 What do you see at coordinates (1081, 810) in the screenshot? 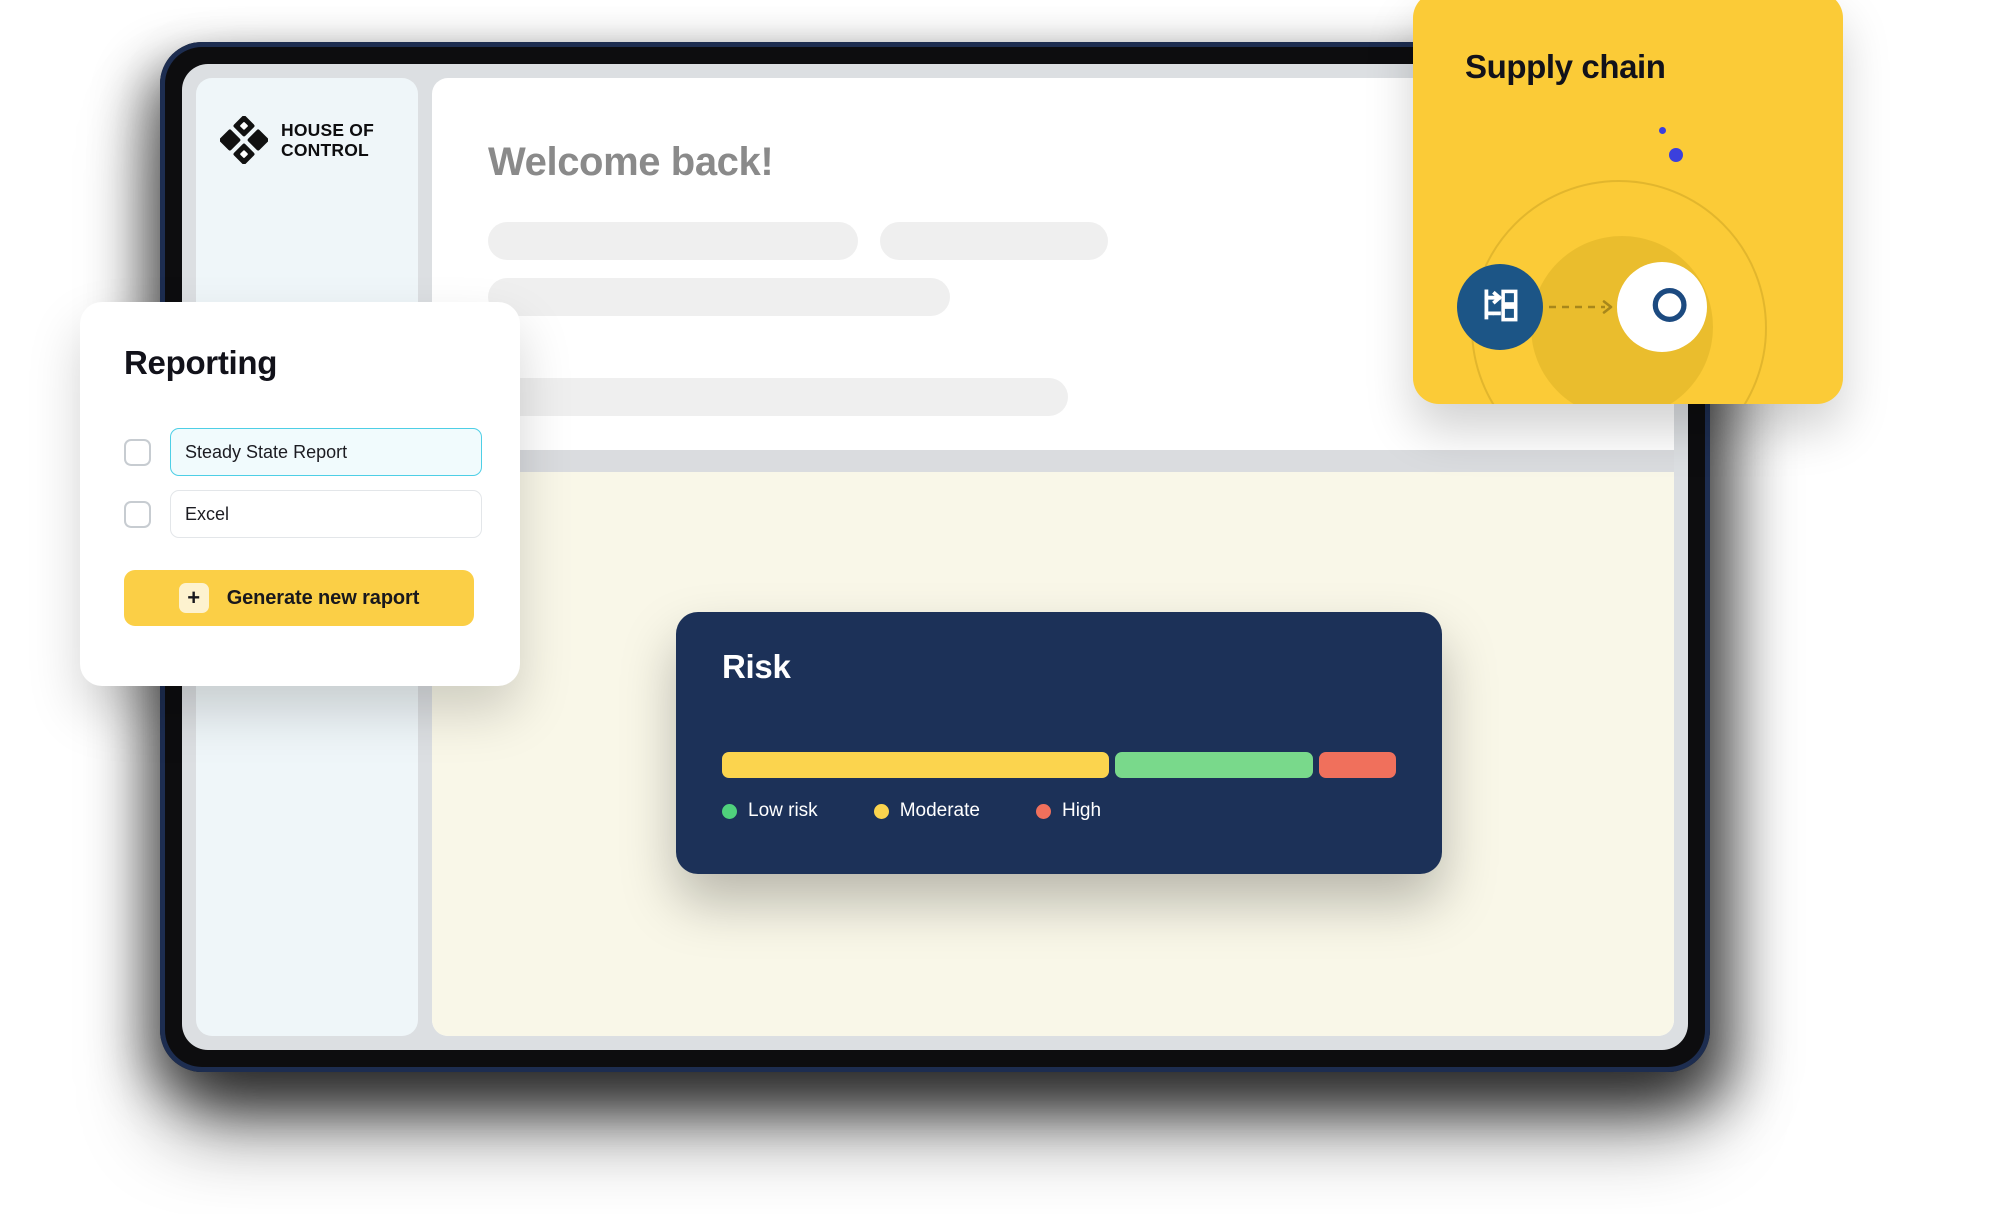
I see `legend-label-high: High` at bounding box center [1081, 810].